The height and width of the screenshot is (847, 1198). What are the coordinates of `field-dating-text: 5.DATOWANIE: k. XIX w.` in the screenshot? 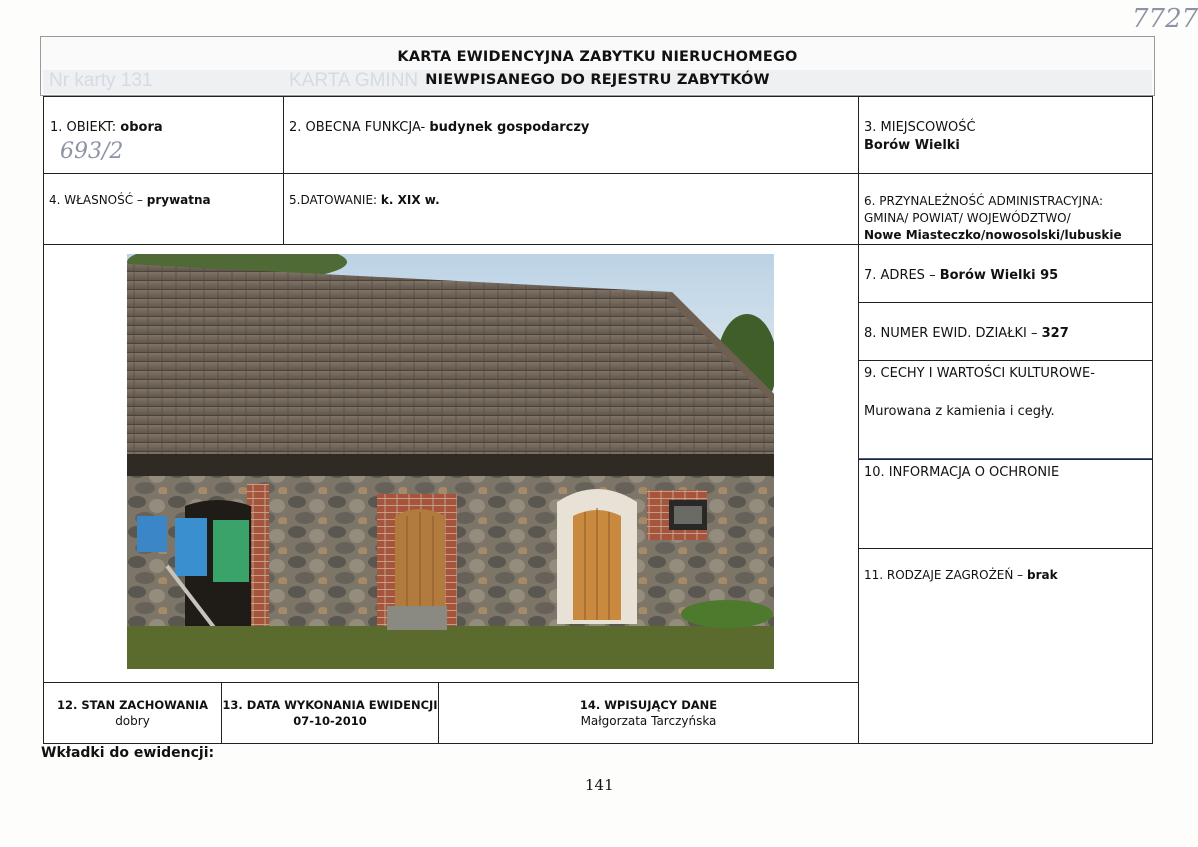 It's located at (364, 200).